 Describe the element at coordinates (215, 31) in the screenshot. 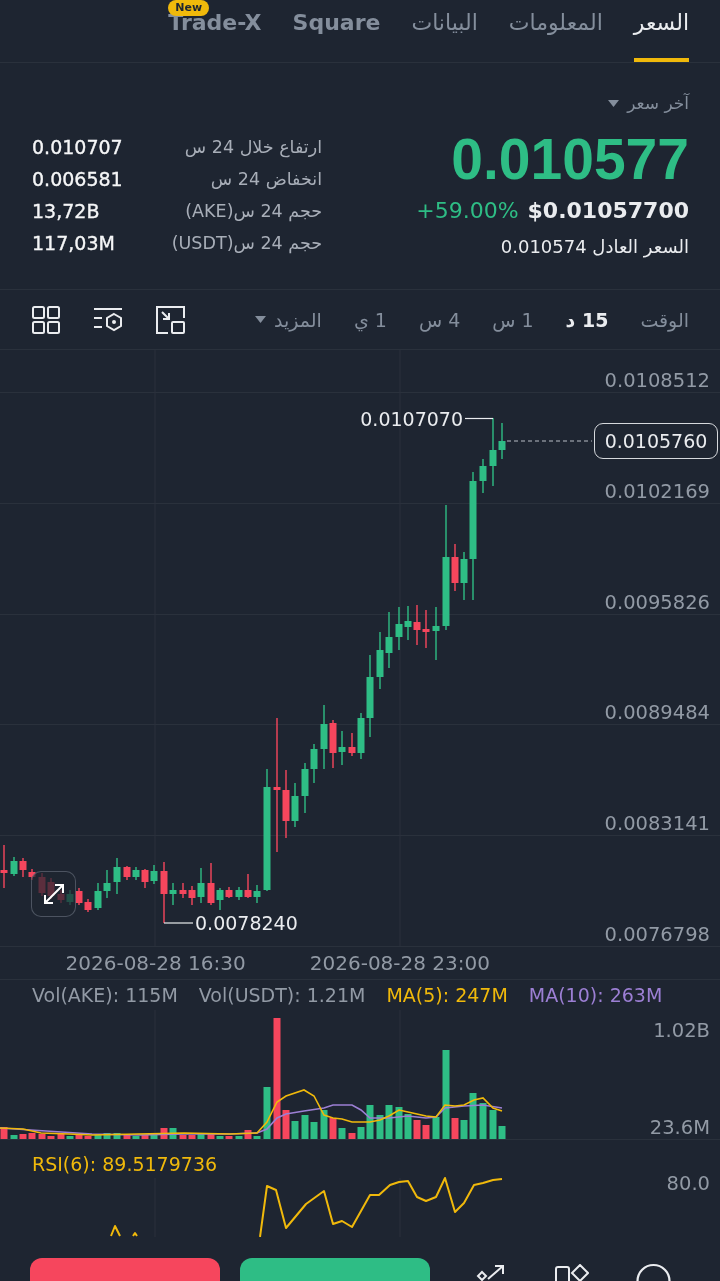

I see `tab: Trade-X New` at that location.